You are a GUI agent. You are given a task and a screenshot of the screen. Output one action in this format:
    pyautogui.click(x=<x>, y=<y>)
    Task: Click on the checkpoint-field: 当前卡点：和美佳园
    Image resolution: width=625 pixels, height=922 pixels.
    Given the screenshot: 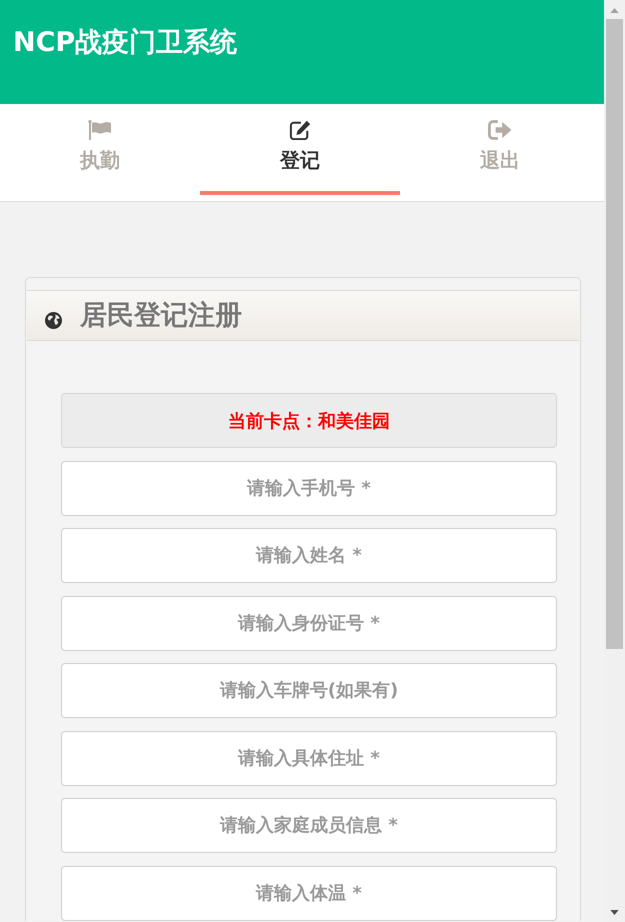 What is the action you would take?
    pyautogui.click(x=309, y=420)
    